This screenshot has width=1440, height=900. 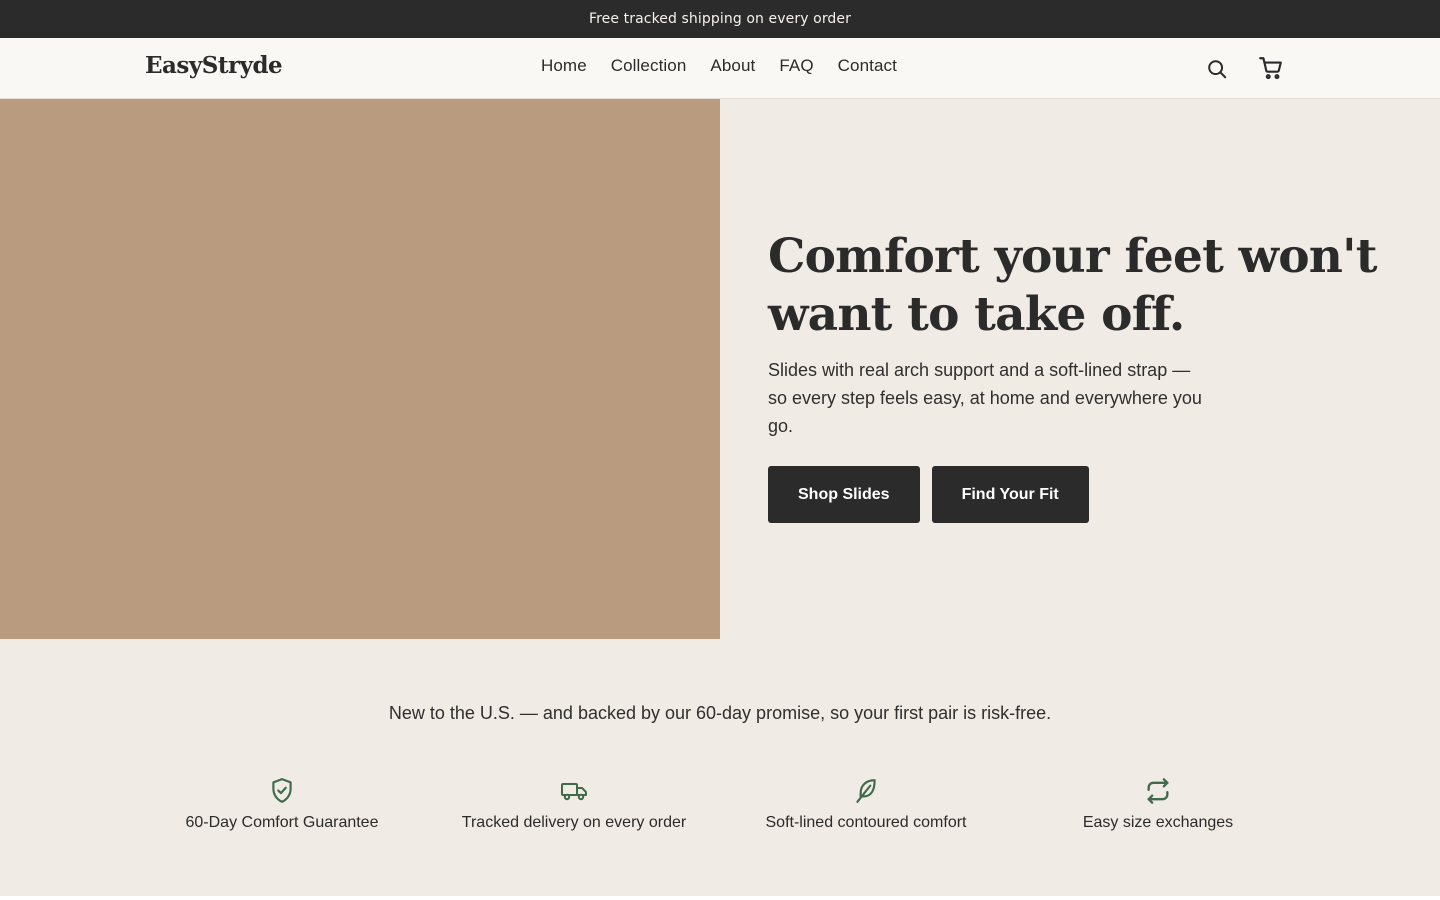 I want to click on hero-buttons: Shop Slides Find Your Fit, so click(x=1078, y=494).